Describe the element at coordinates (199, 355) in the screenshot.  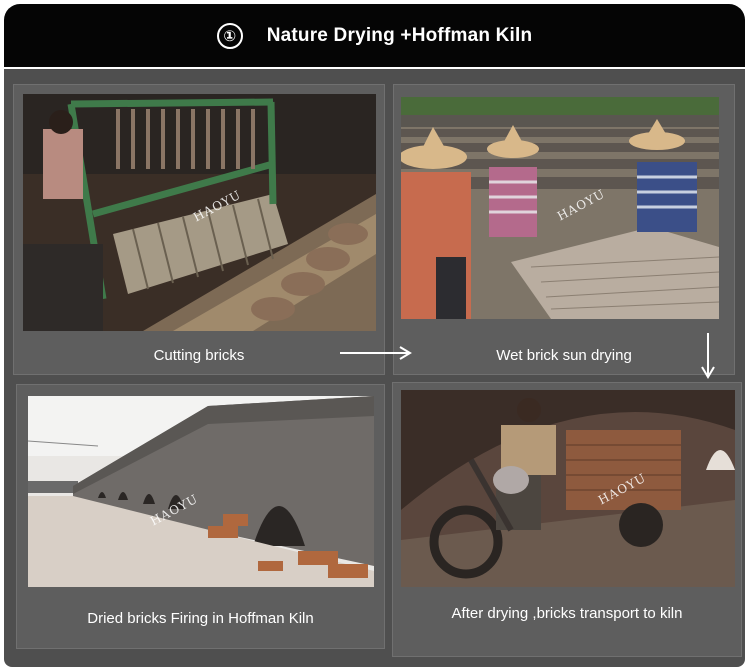
I see `caption-cutting-bricks: Cutting bricks` at that location.